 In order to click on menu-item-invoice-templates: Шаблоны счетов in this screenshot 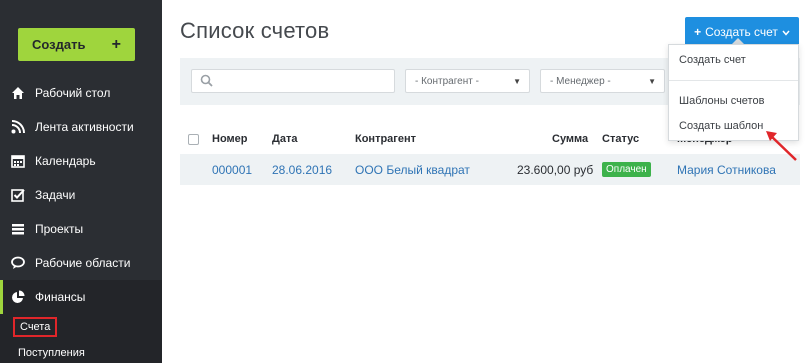, I will do `click(721, 101)`.